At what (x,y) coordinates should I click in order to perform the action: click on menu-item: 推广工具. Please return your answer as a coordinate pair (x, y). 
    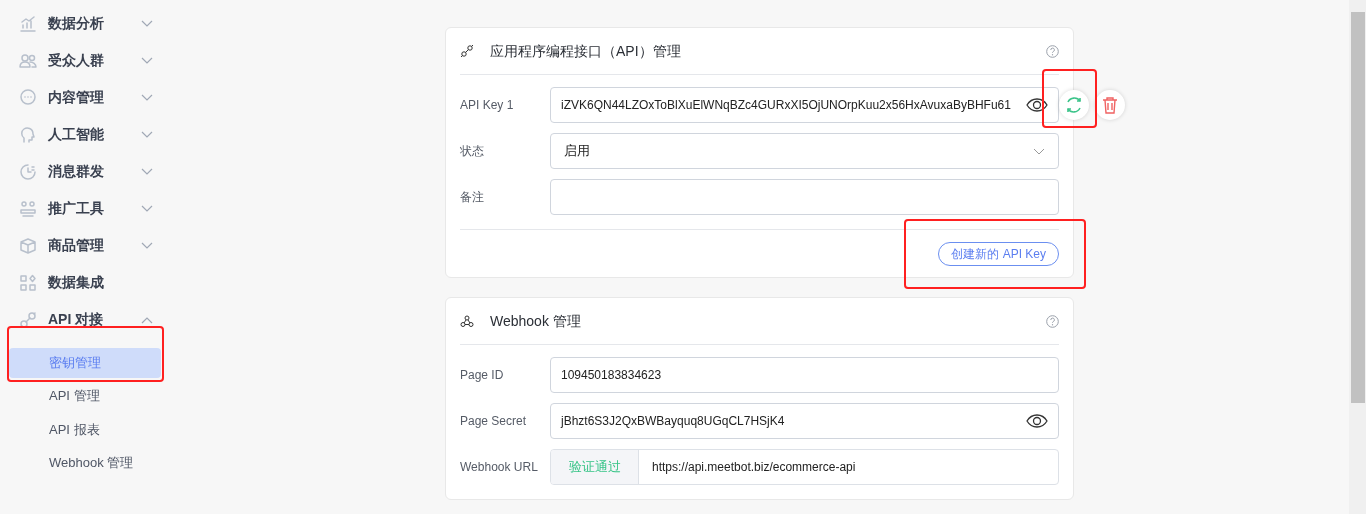
    Looking at the image, I should click on (94, 208).